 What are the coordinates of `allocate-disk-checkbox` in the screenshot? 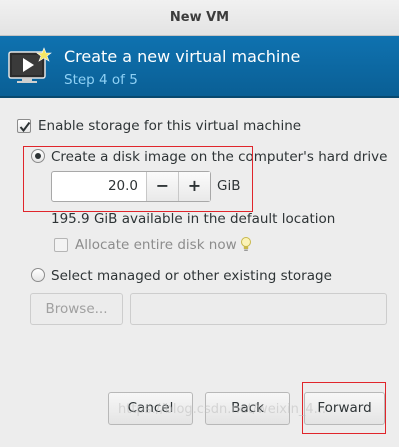 It's located at (61, 245).